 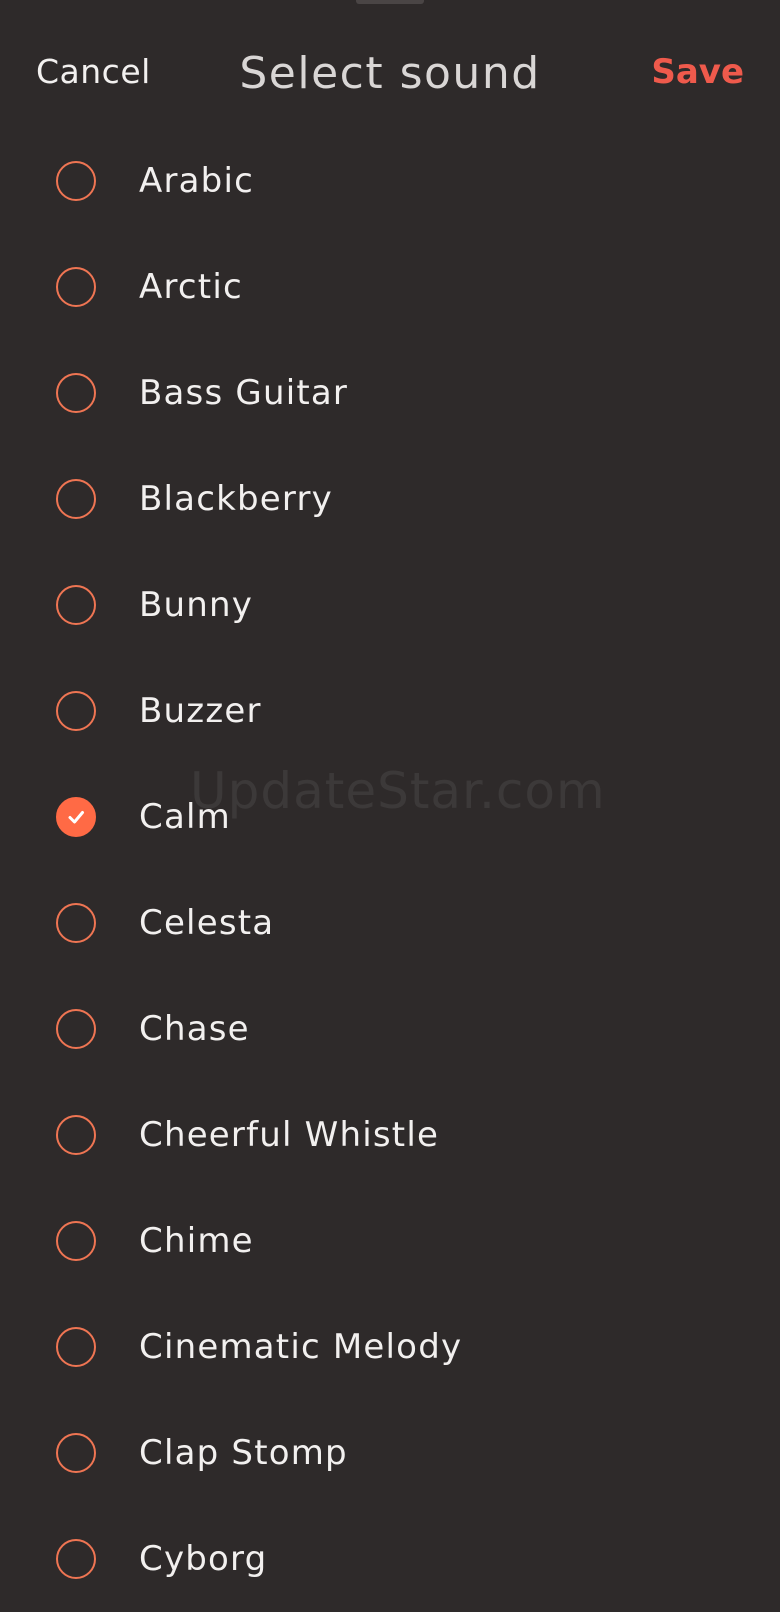 What do you see at coordinates (236, 499) in the screenshot?
I see `sound-option-label: Blackberry` at bounding box center [236, 499].